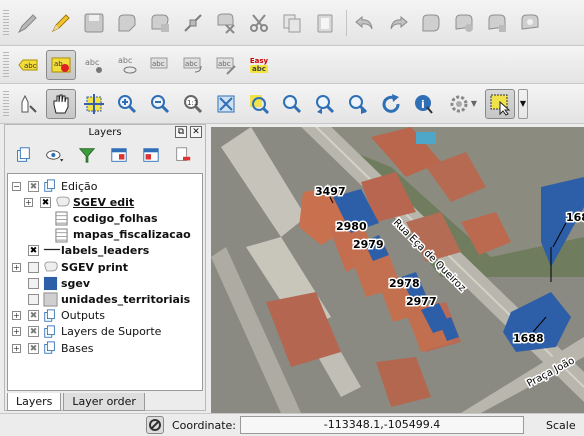 This screenshot has width=584, height=436. Describe the element at coordinates (61, 103) in the screenshot. I see `pan-icon` at that location.